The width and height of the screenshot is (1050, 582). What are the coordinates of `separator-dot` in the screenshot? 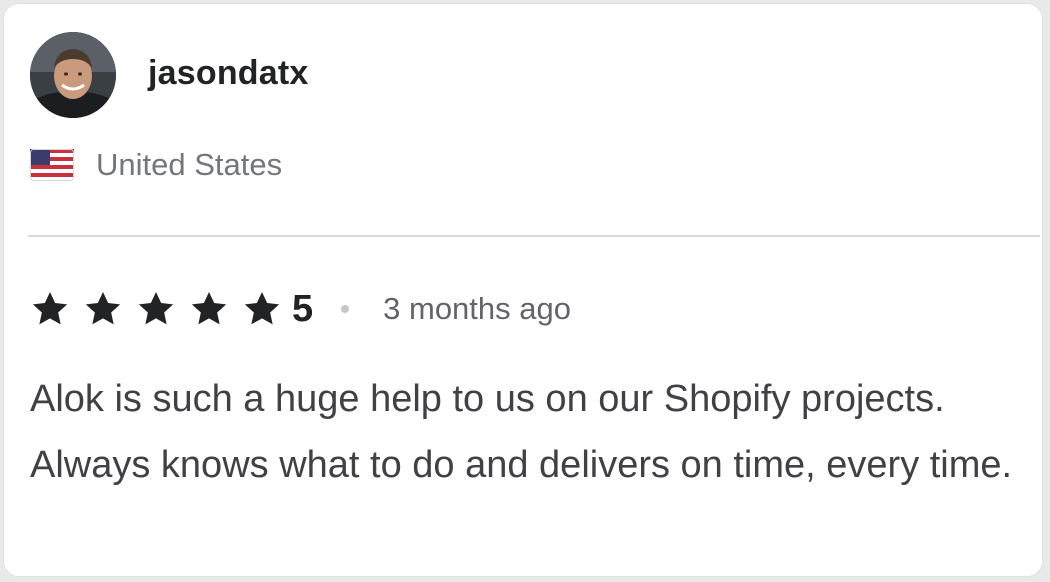 It's located at (345, 309).